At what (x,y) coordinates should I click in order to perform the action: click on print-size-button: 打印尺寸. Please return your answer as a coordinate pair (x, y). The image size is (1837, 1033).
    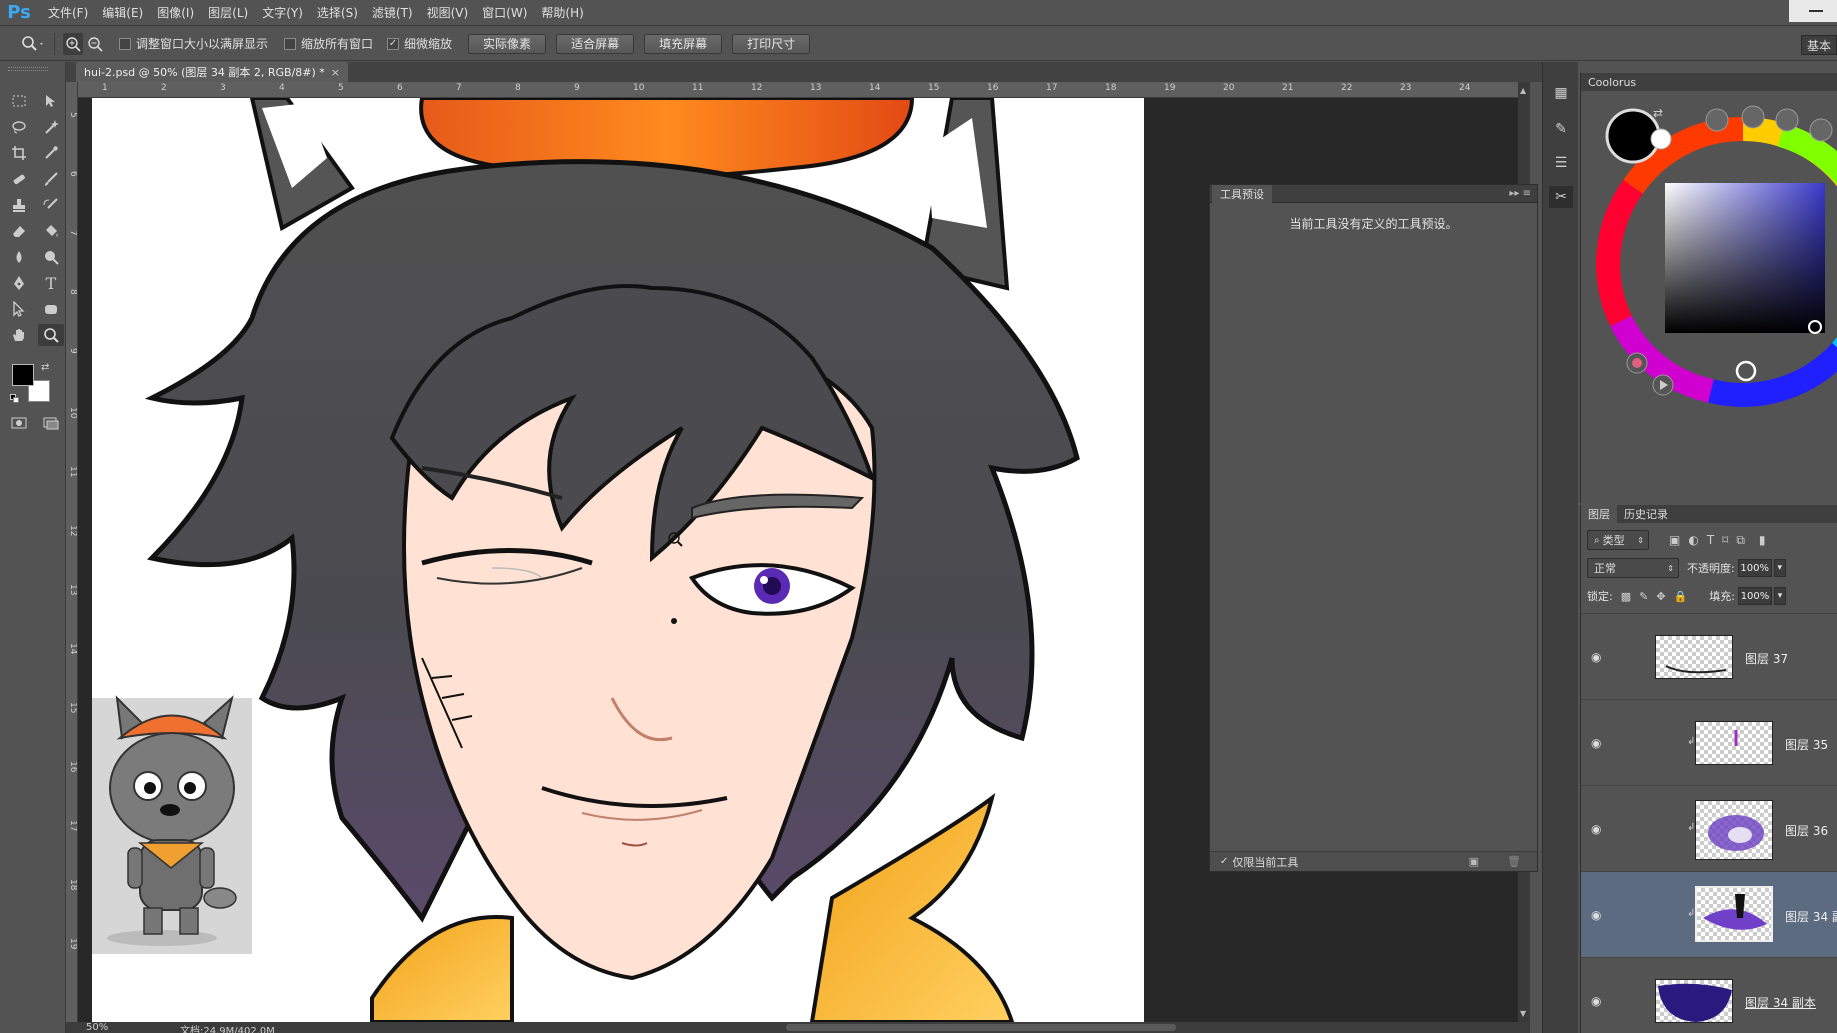
    Looking at the image, I should click on (771, 43).